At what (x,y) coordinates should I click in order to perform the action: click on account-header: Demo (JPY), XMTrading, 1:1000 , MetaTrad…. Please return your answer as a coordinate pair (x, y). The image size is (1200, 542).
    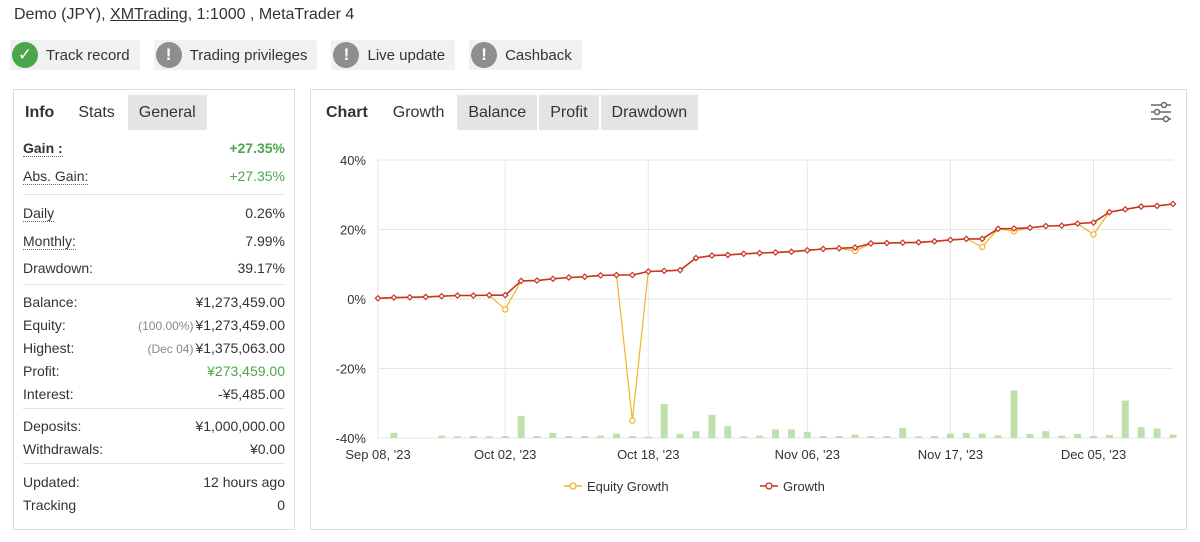
    Looking at the image, I should click on (184, 15).